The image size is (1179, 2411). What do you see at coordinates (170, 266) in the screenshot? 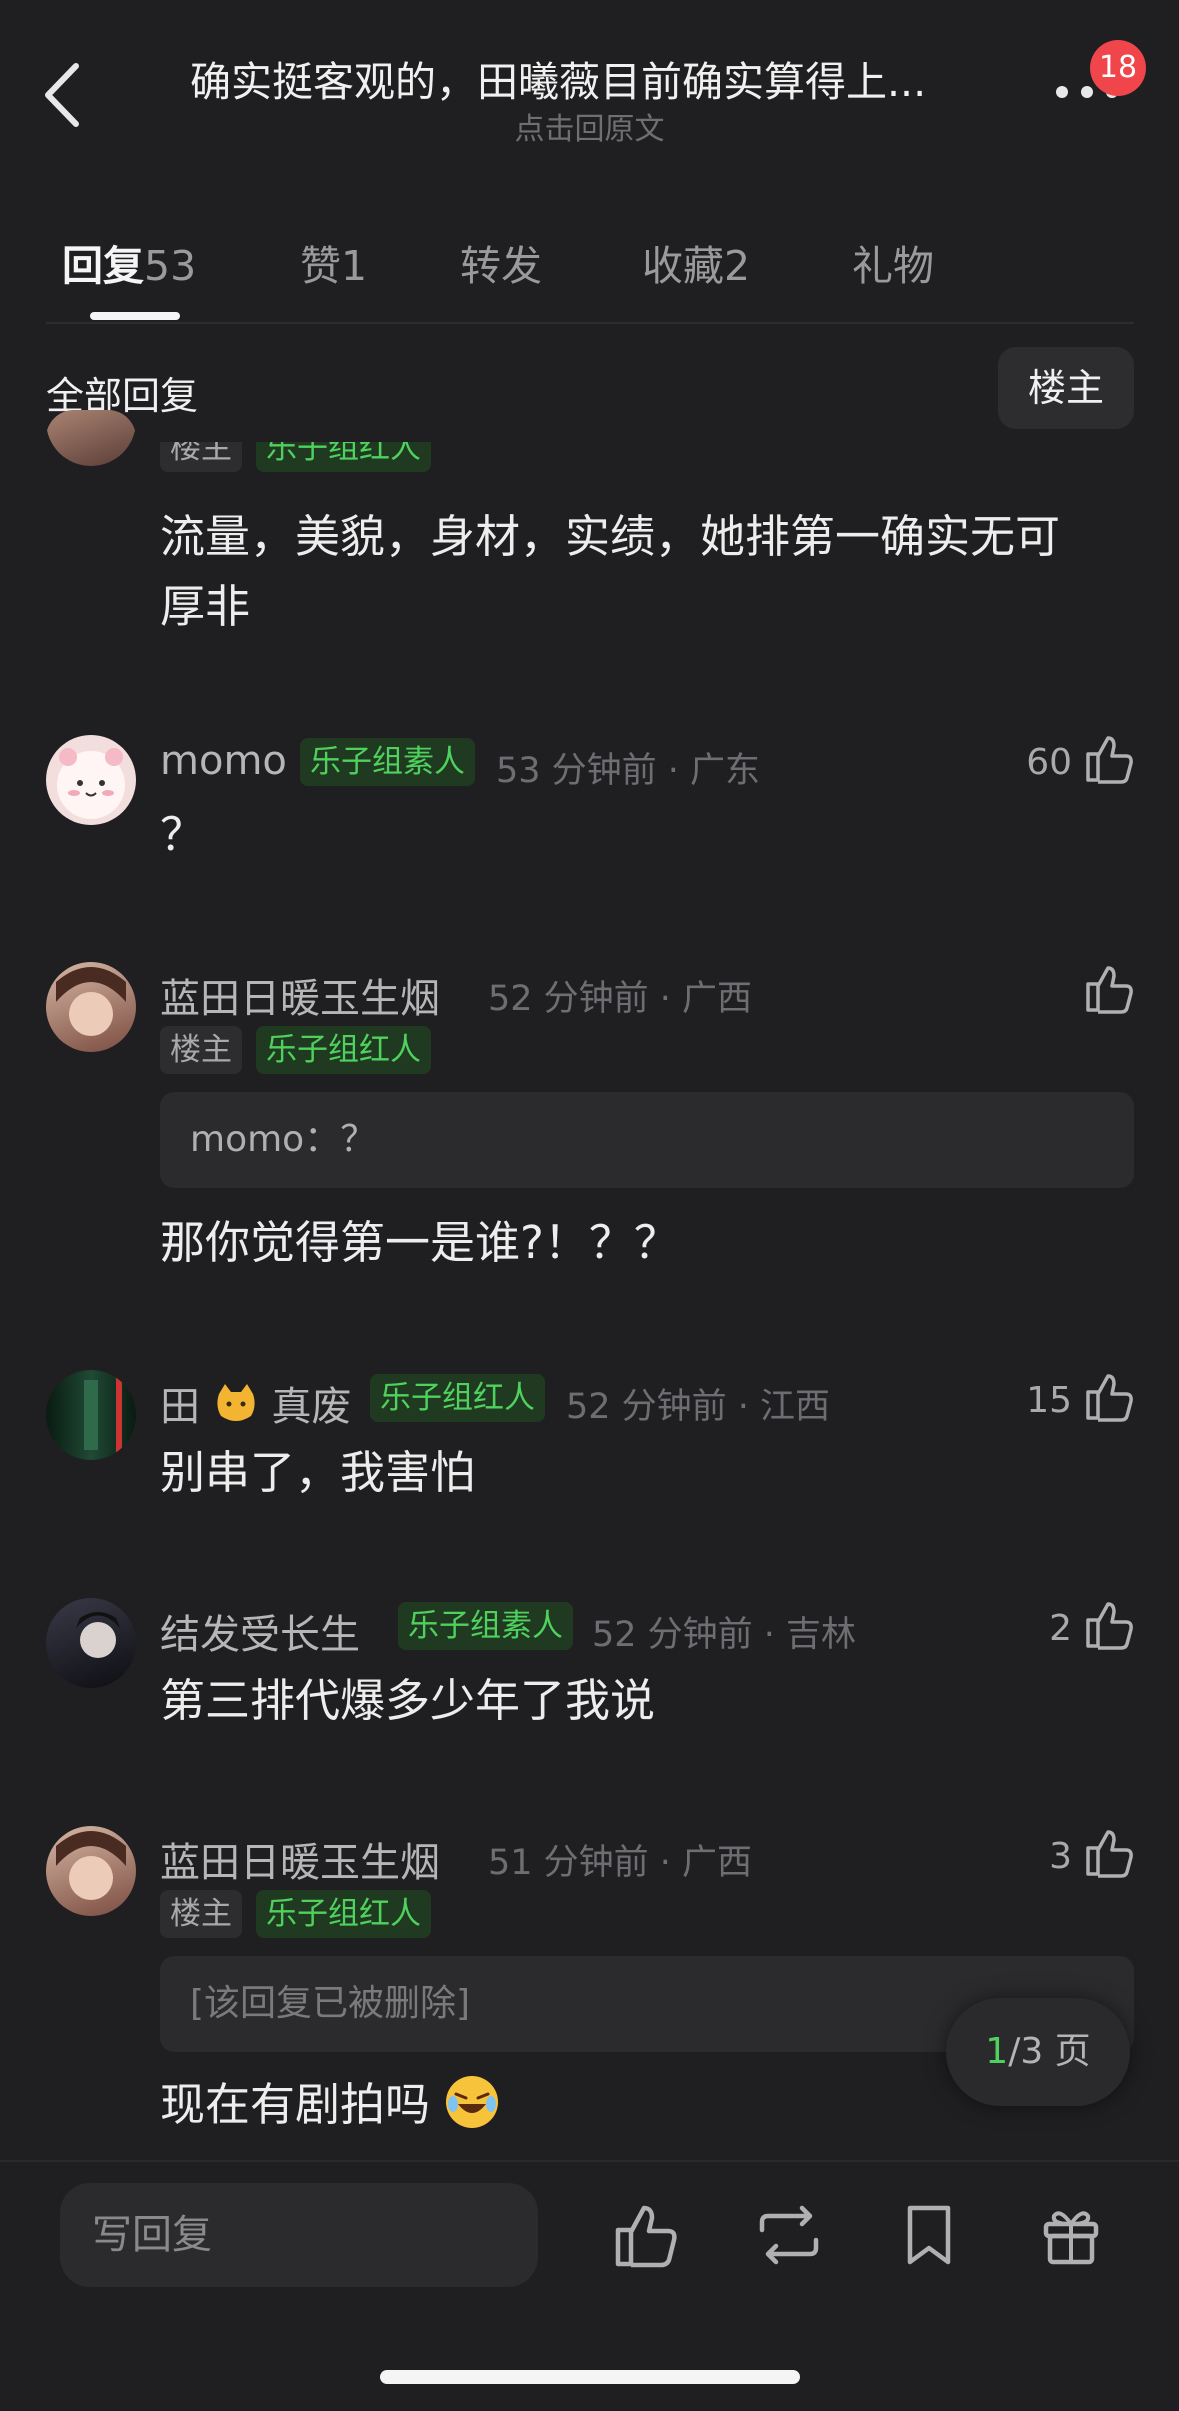
I see `tab-count: 53` at bounding box center [170, 266].